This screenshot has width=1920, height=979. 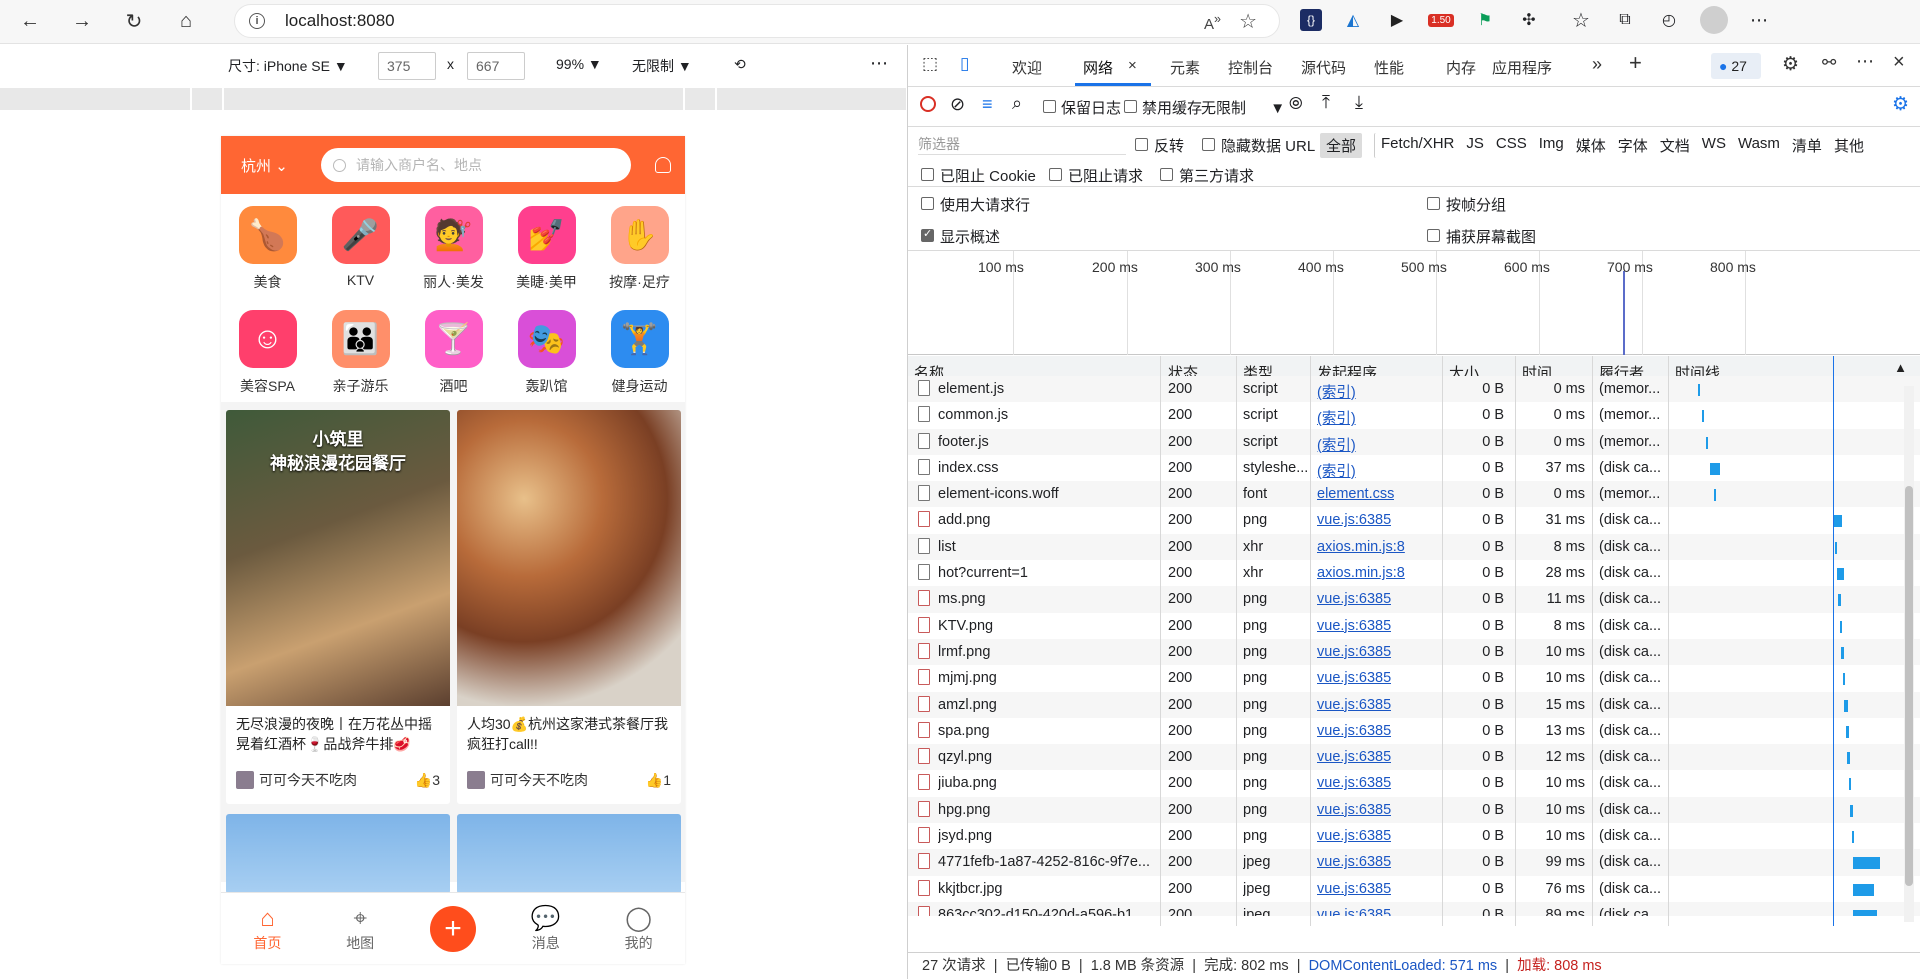 I want to click on filter-type-6: 字体, so click(x=1633, y=145).